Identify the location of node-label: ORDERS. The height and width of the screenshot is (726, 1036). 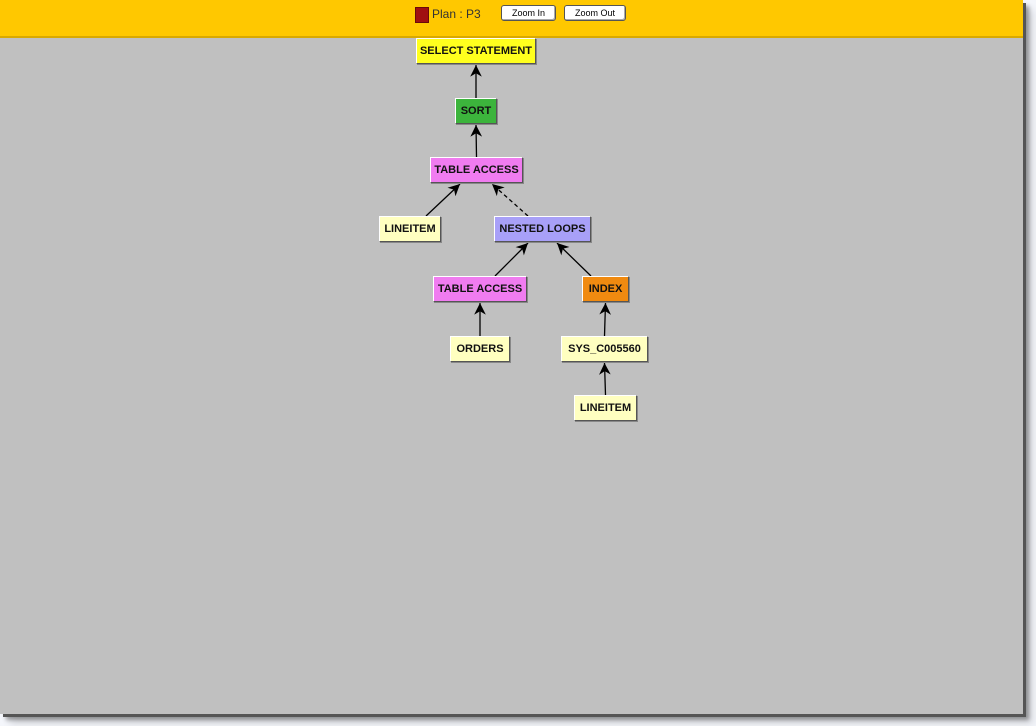
(480, 349).